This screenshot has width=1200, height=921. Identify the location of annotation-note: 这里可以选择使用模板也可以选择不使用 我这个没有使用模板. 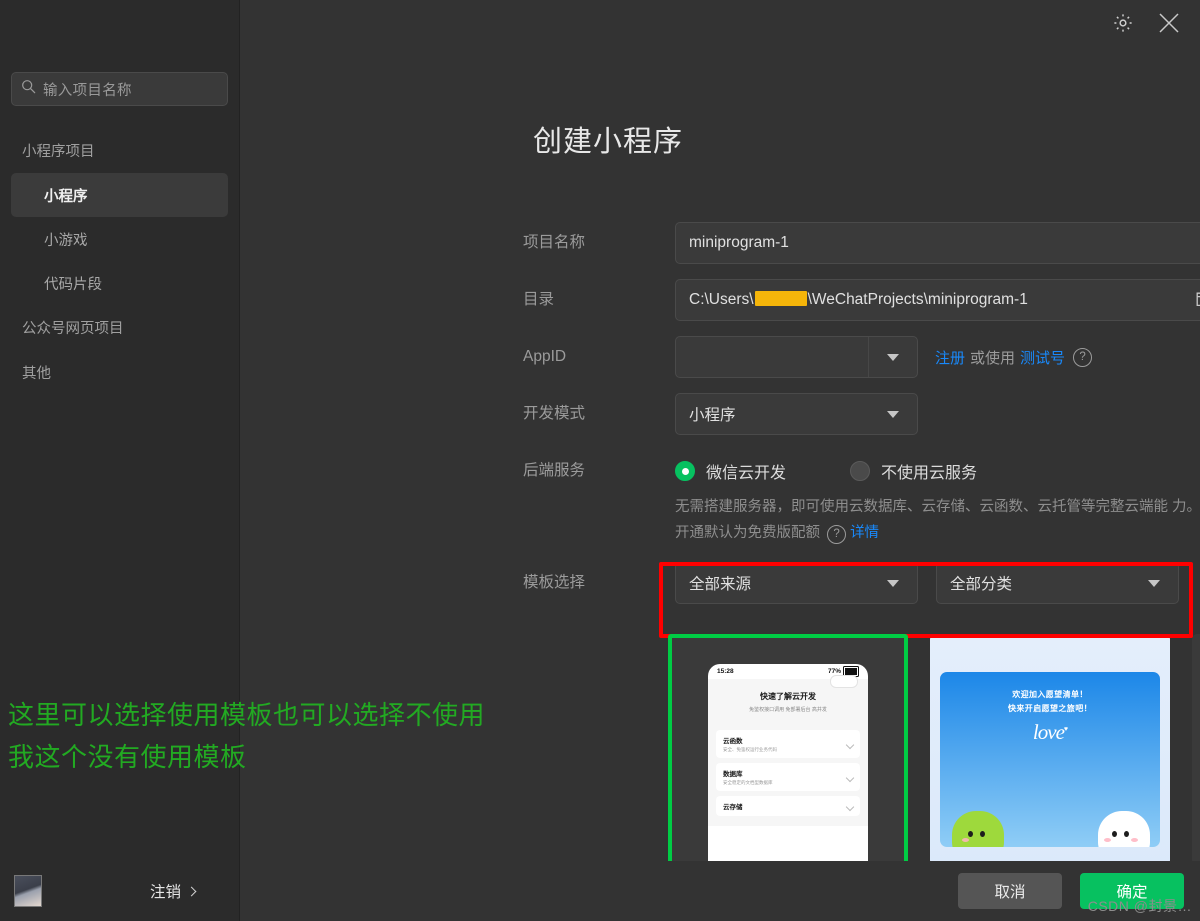
(246, 736).